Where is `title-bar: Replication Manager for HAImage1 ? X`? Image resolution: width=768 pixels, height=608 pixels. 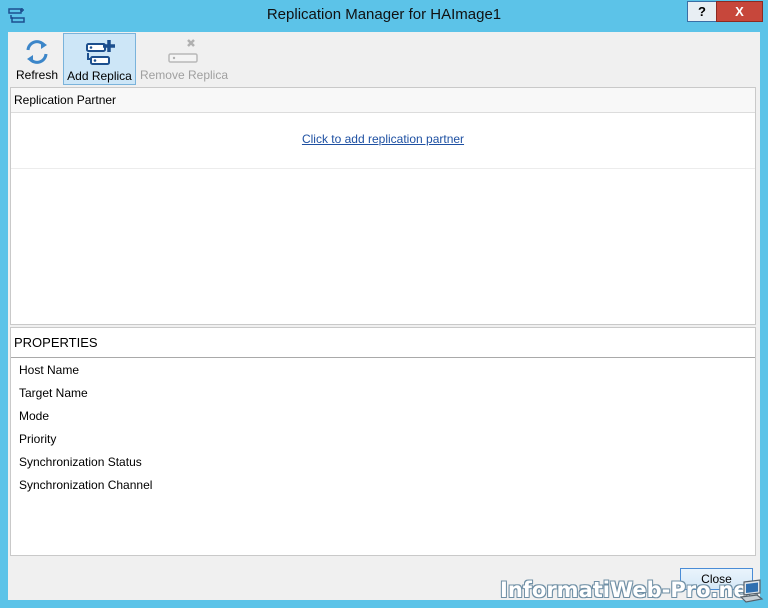
title-bar: Replication Manager for HAImage1 ? X is located at coordinates (384, 16).